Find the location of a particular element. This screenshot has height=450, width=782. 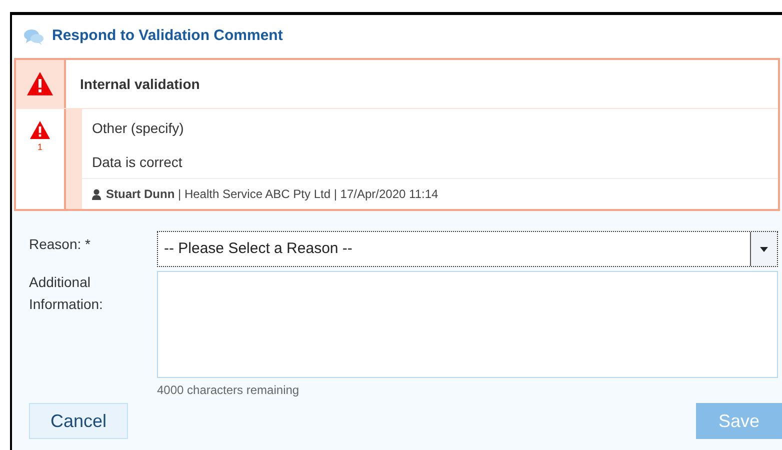

cancel-button: Cancel is located at coordinates (78, 421).